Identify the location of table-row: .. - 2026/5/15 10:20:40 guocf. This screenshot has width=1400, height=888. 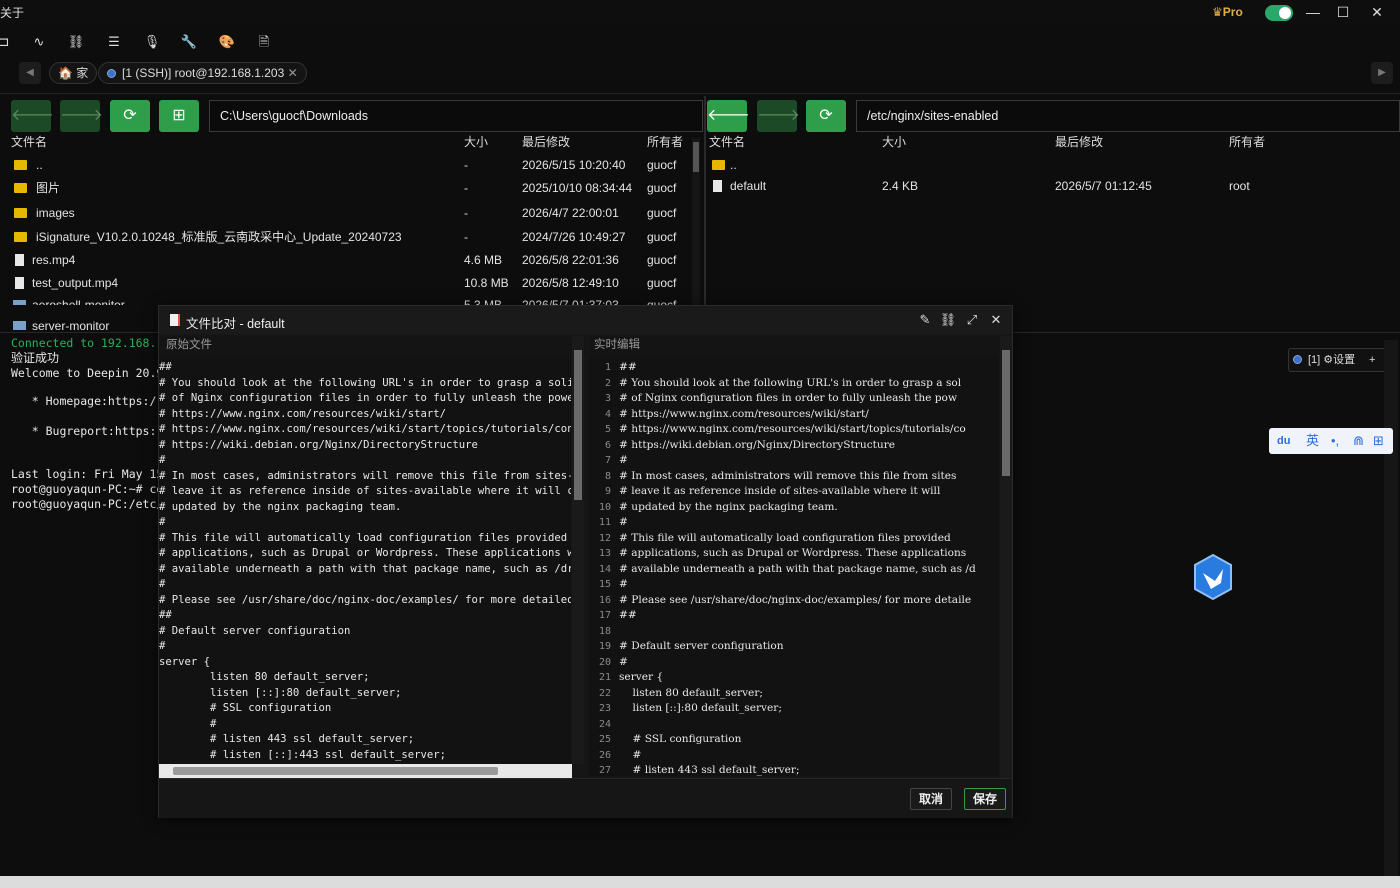
(351, 165).